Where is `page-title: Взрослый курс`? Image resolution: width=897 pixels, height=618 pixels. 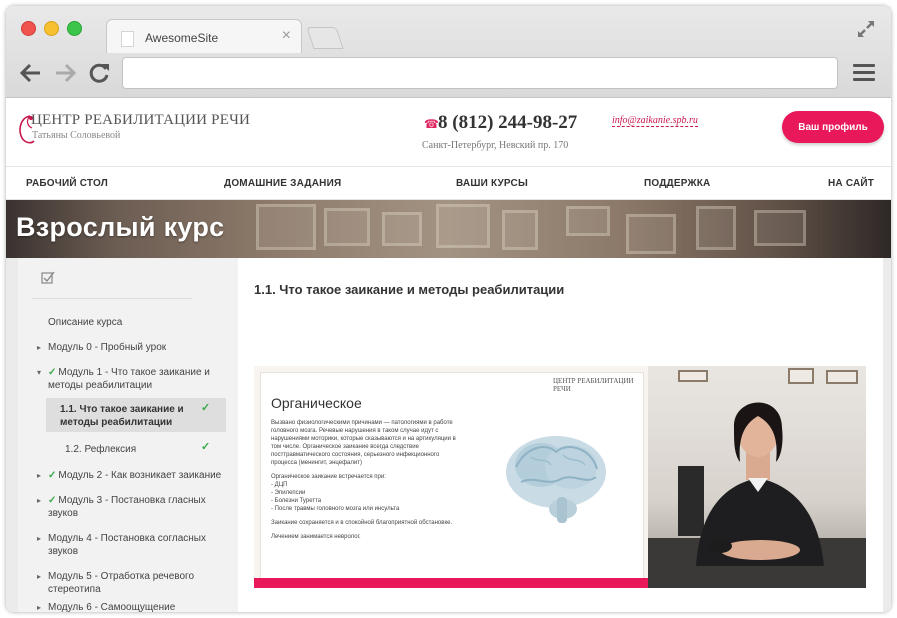
page-title: Взрослый курс is located at coordinates (120, 227).